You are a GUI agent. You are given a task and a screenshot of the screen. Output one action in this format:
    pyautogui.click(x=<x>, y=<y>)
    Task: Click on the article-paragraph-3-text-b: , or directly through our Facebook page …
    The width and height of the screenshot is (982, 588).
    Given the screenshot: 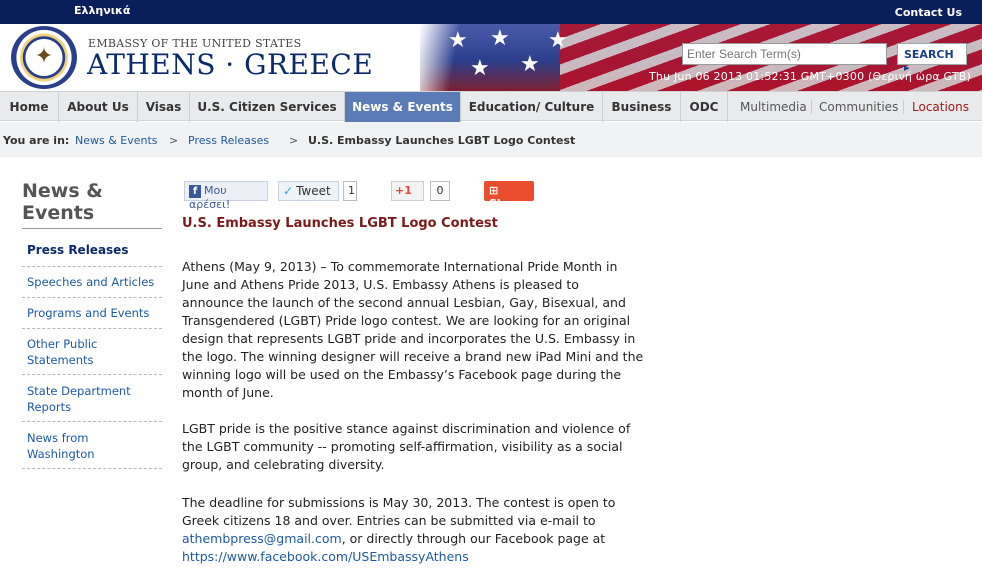 What is the action you would take?
    pyautogui.click(x=473, y=538)
    